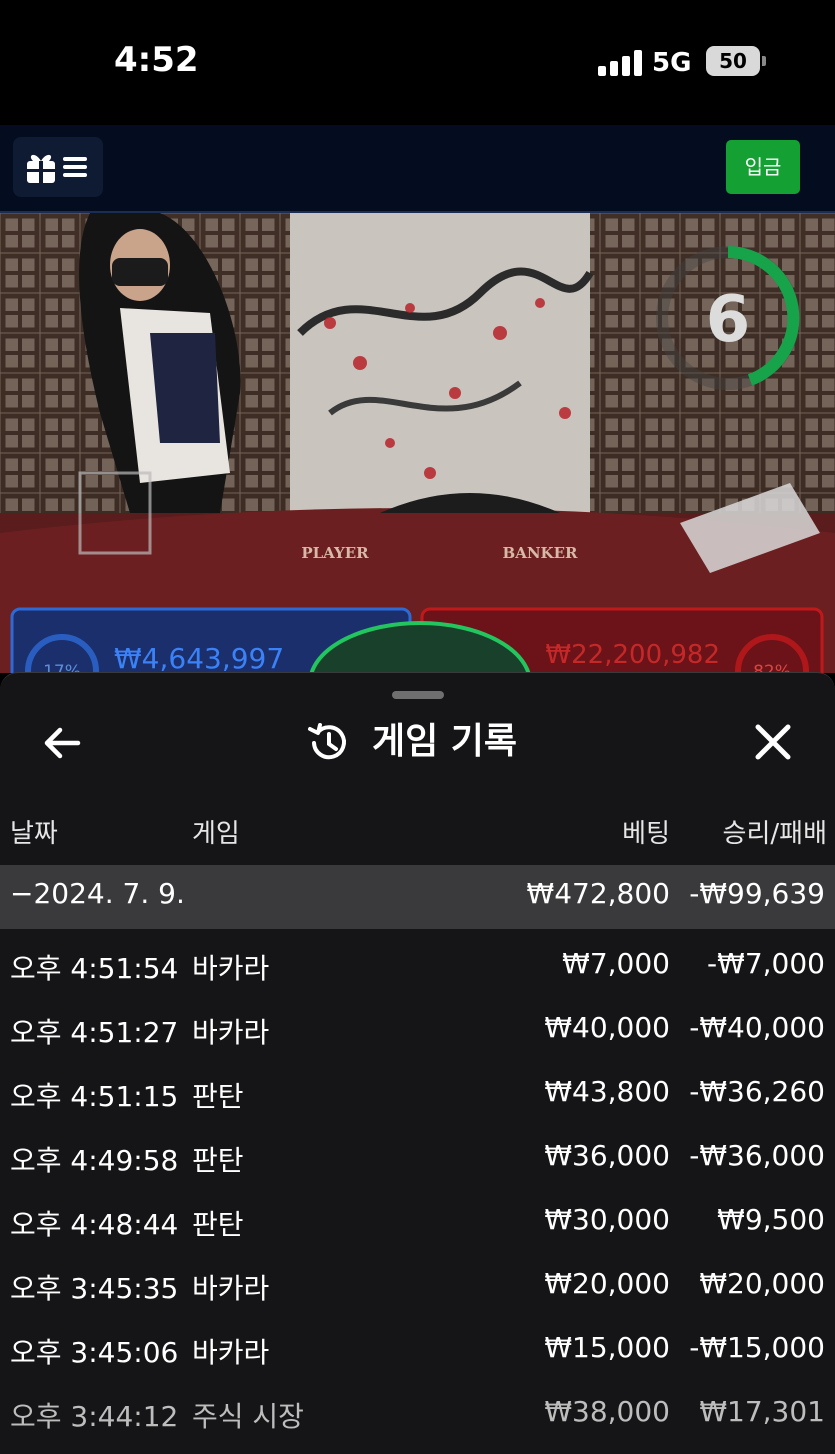 The width and height of the screenshot is (835, 1454). Describe the element at coordinates (34, 831) in the screenshot. I see `column-header-date: 날짜` at that location.